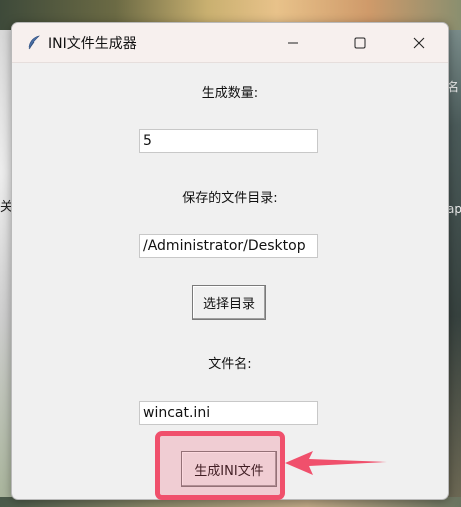 Image resolution: width=461 pixels, height=507 pixels. What do you see at coordinates (220, 465) in the screenshot?
I see `highlight-box` at bounding box center [220, 465].